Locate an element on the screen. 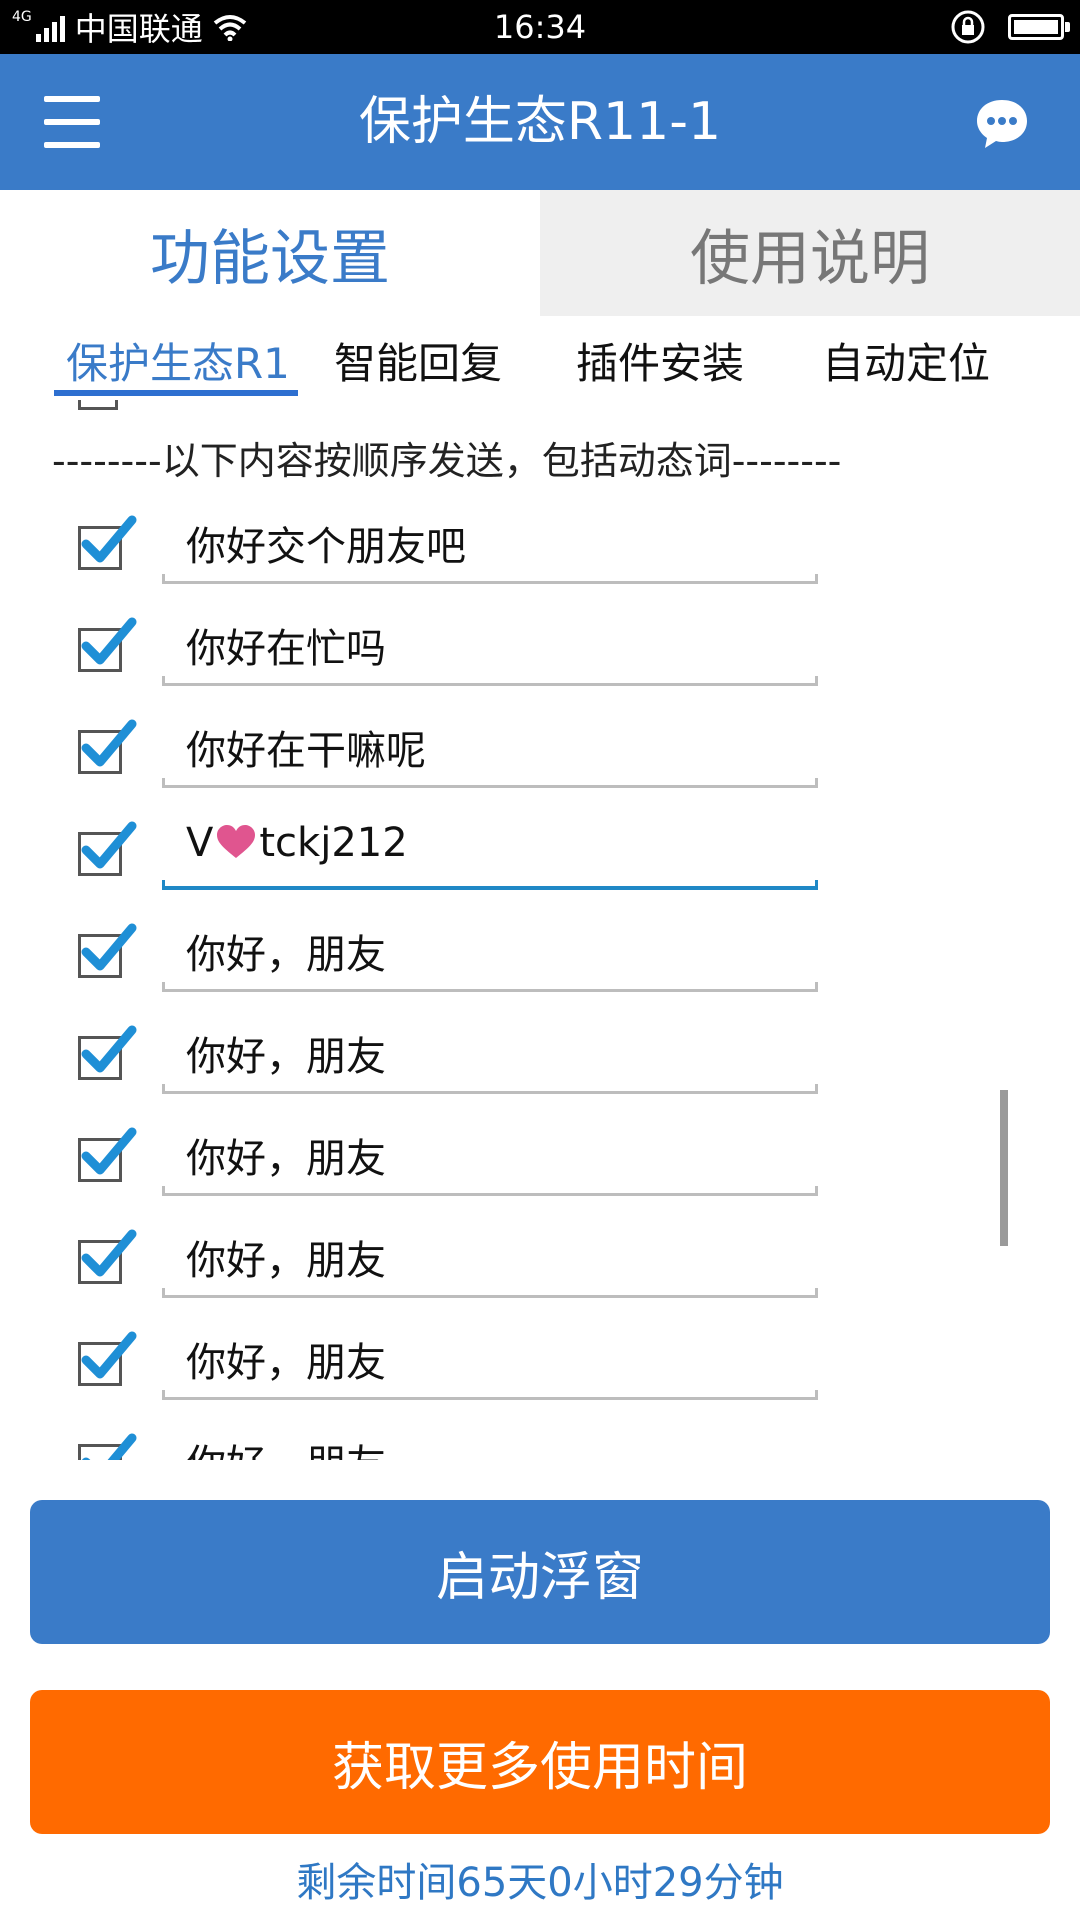  list-item: 你好在干嘛呢 is located at coordinates (456, 754).